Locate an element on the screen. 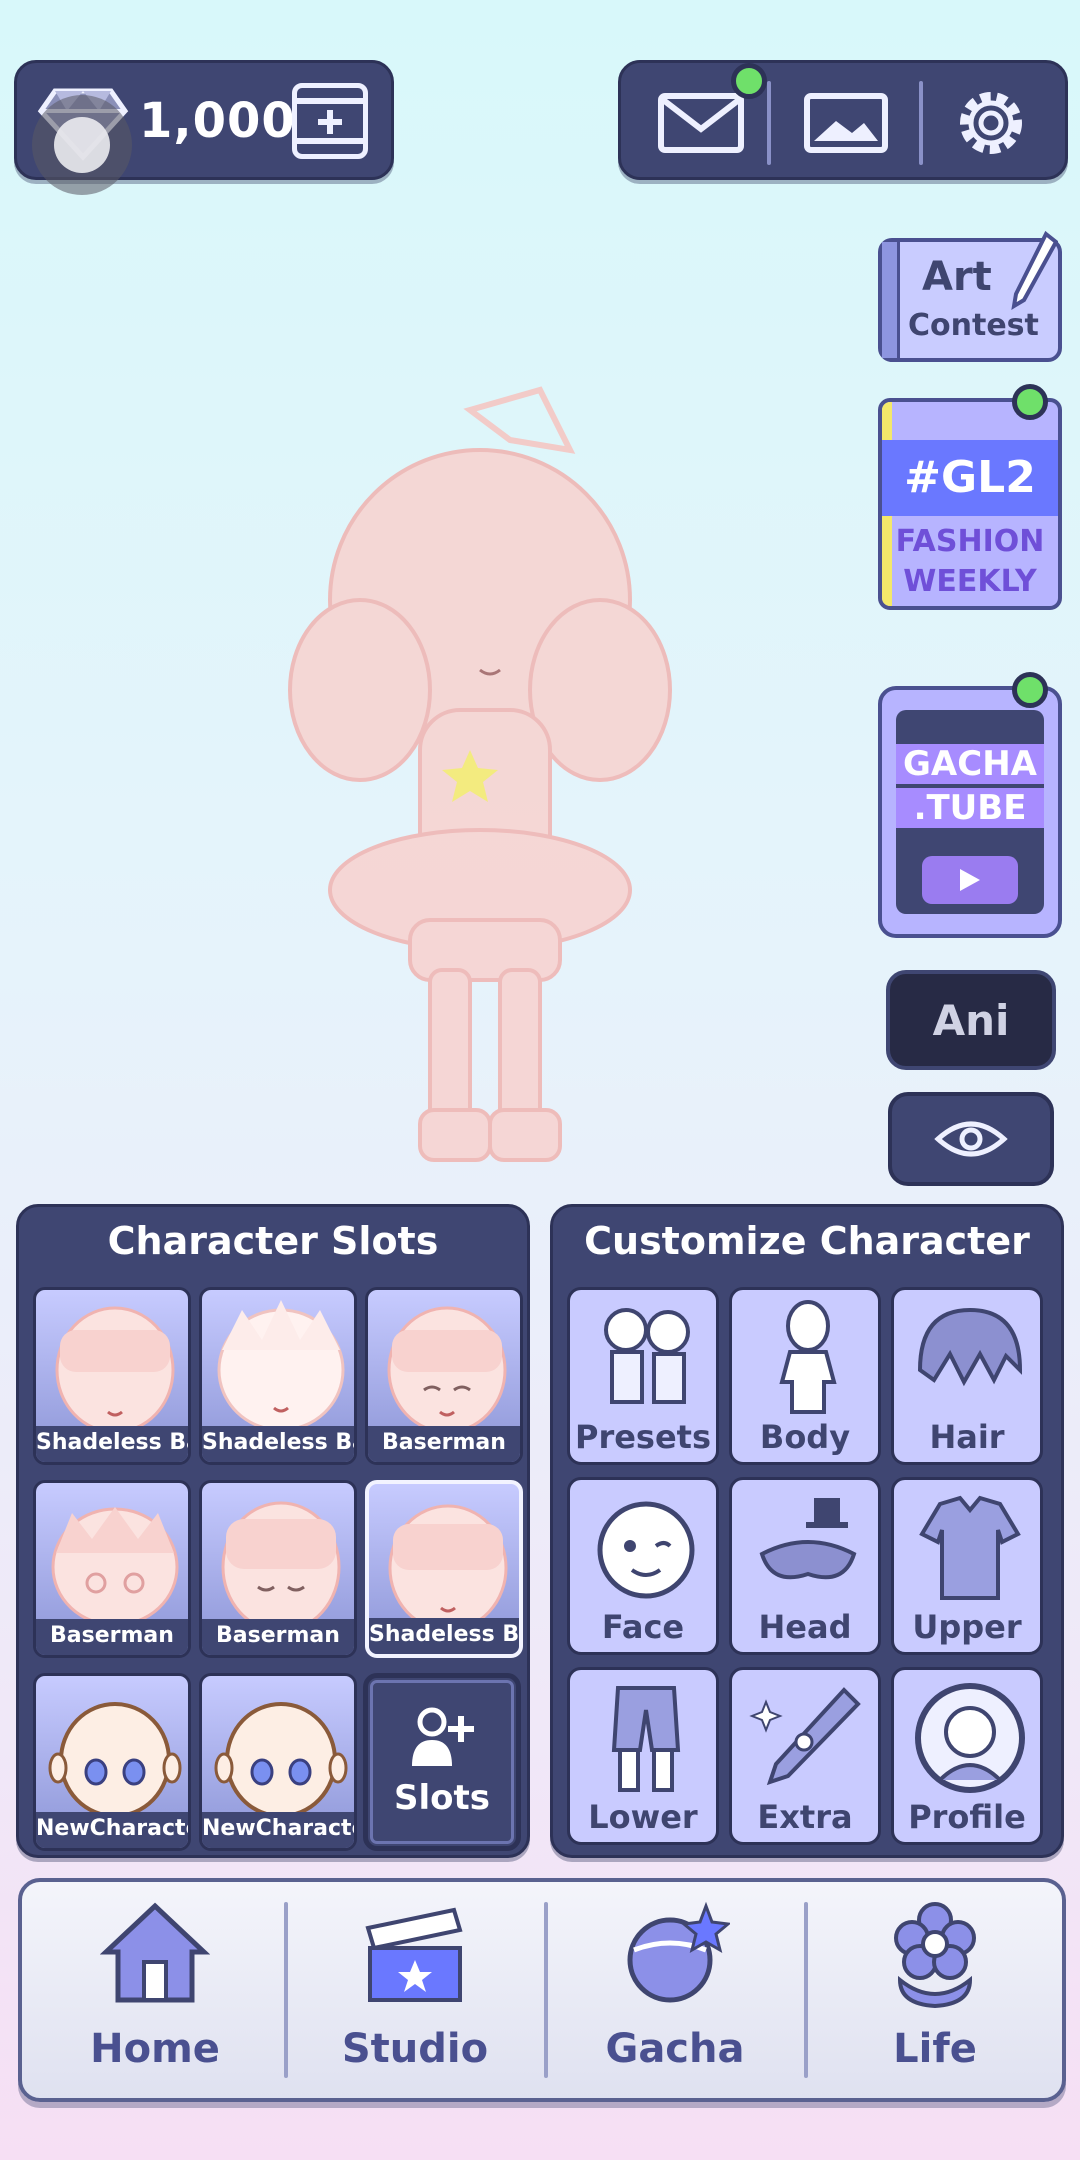  add-currency-button is located at coordinates (330, 121).